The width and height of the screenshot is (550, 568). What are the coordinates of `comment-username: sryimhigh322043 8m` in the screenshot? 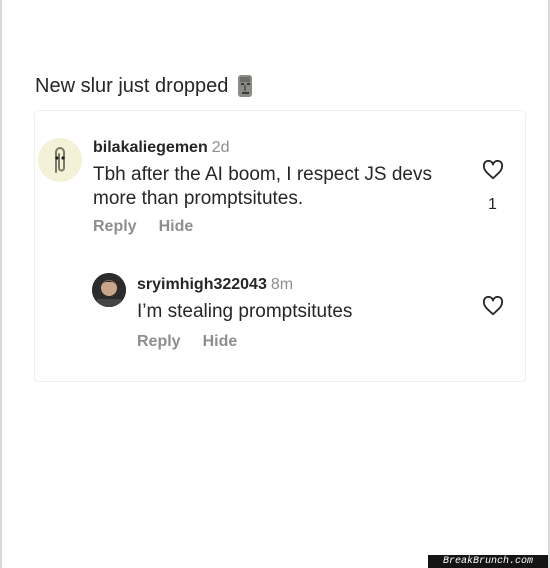 It's located at (215, 285).